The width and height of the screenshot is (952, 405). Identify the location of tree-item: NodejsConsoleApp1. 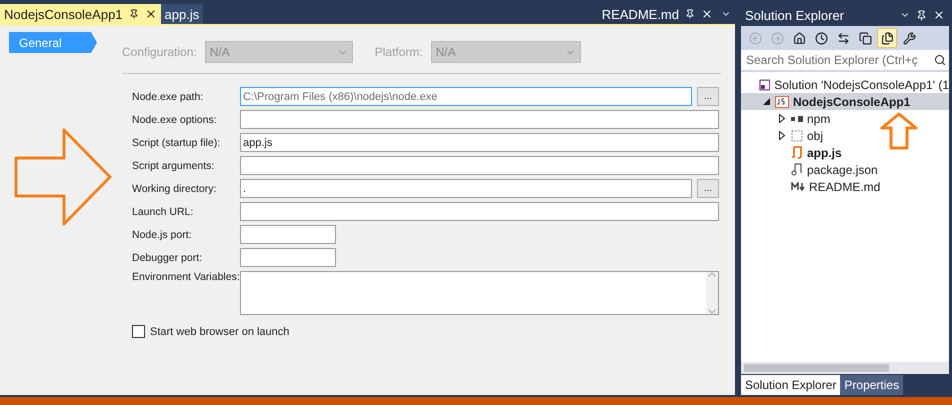
(845, 101).